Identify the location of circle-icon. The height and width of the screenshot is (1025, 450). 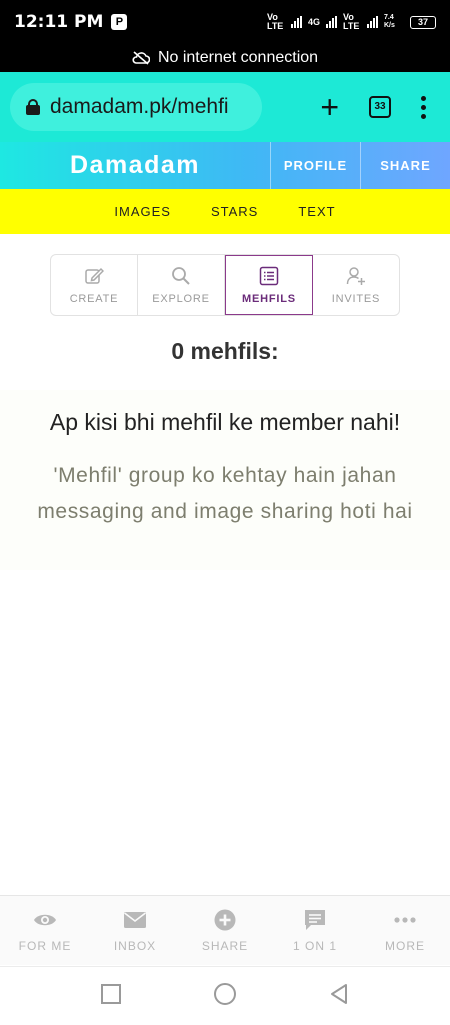
(225, 993).